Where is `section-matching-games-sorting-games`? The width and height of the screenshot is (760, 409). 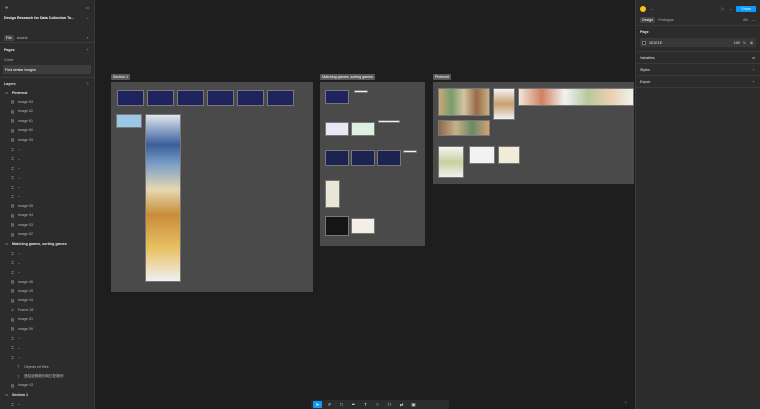
section-matching-games-sorting-games is located at coordinates (372, 164).